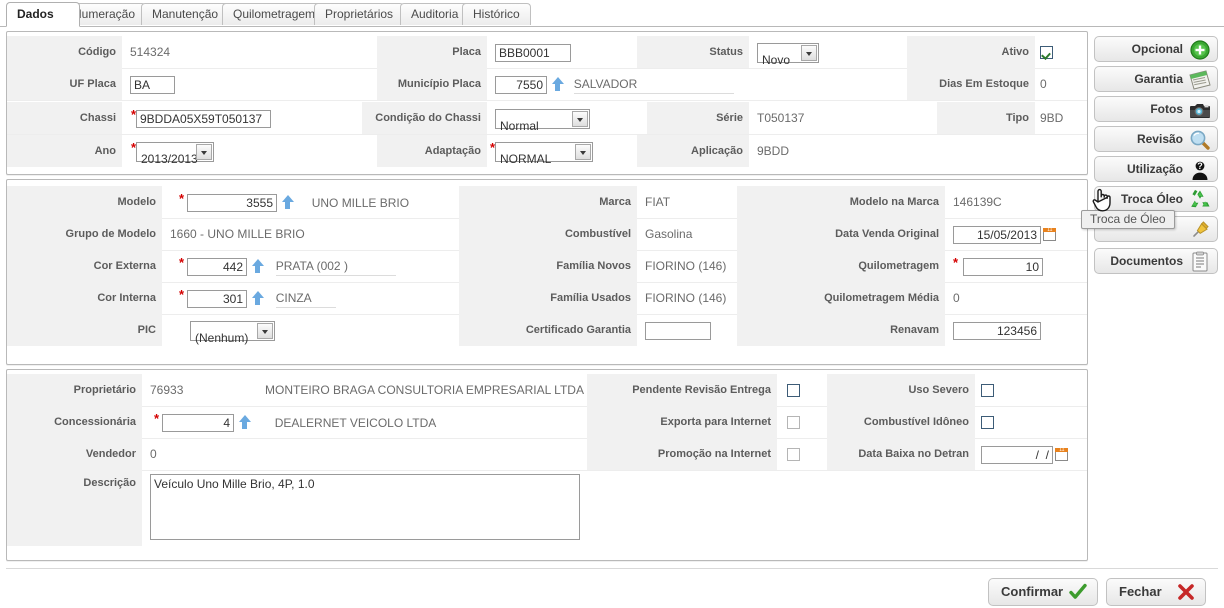 Image resolution: width=1224 pixels, height=608 pixels. What do you see at coordinates (841, 298) in the screenshot?
I see `quilometragem-media-label: Quilometragem Média` at bounding box center [841, 298].